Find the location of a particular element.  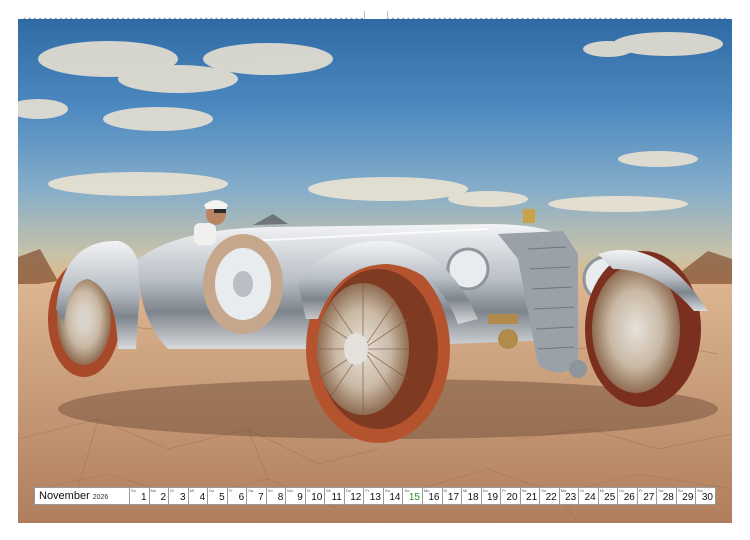

day-weekday: Do is located at coordinates (212, 490).